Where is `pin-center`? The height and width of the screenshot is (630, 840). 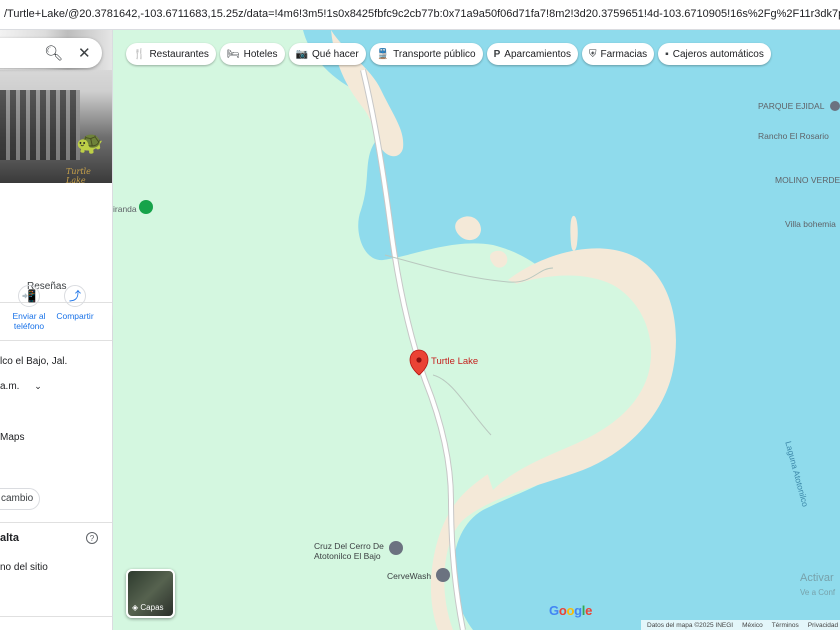
pin-center is located at coordinates (419, 360).